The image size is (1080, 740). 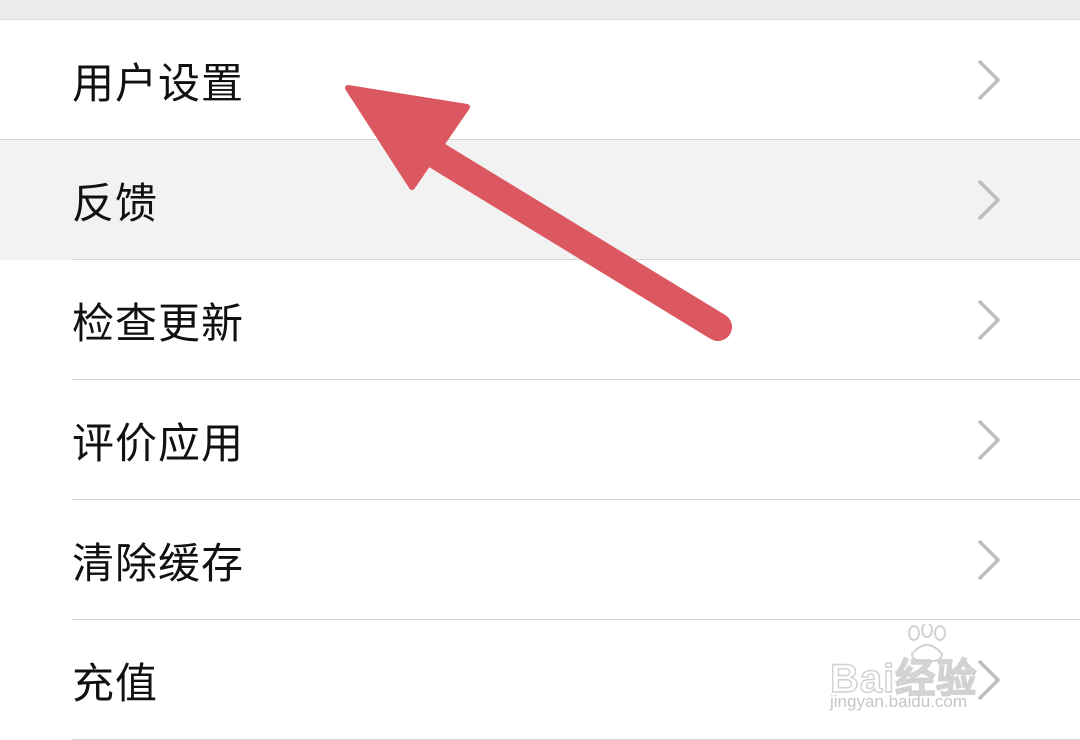 I want to click on menu-item-label: 检查更新, so click(x=158, y=323).